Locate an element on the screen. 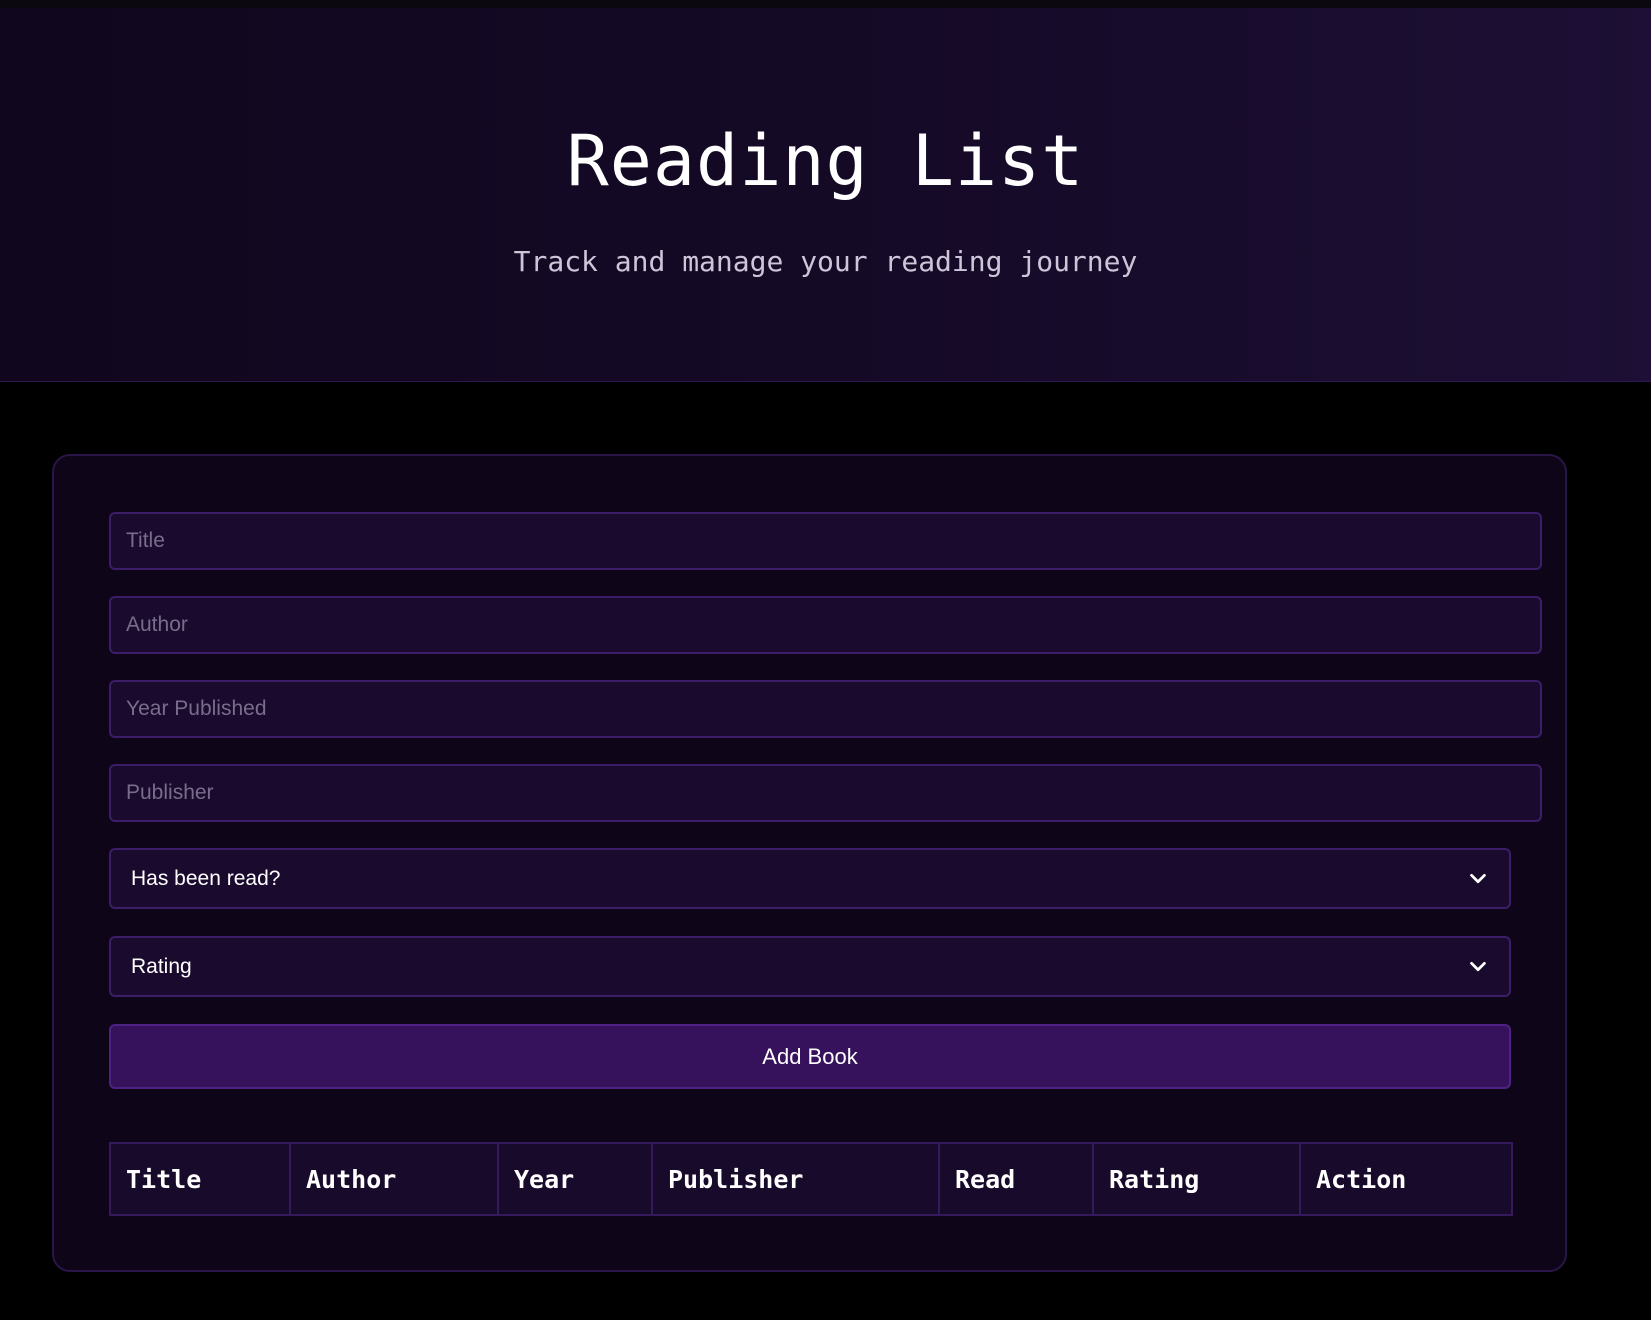 This screenshot has width=1651, height=1320. rating-select: Rating is located at coordinates (810, 966).